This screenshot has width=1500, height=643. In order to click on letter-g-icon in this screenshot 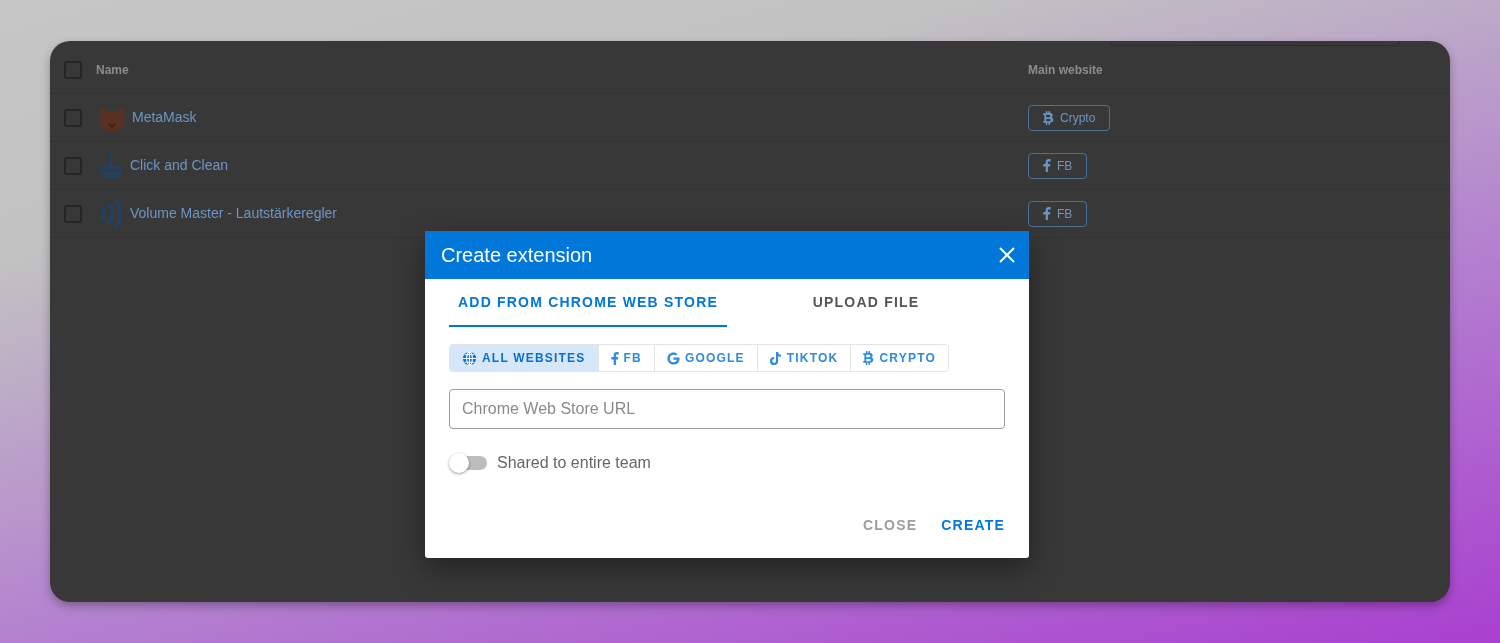, I will do `click(673, 358)`.